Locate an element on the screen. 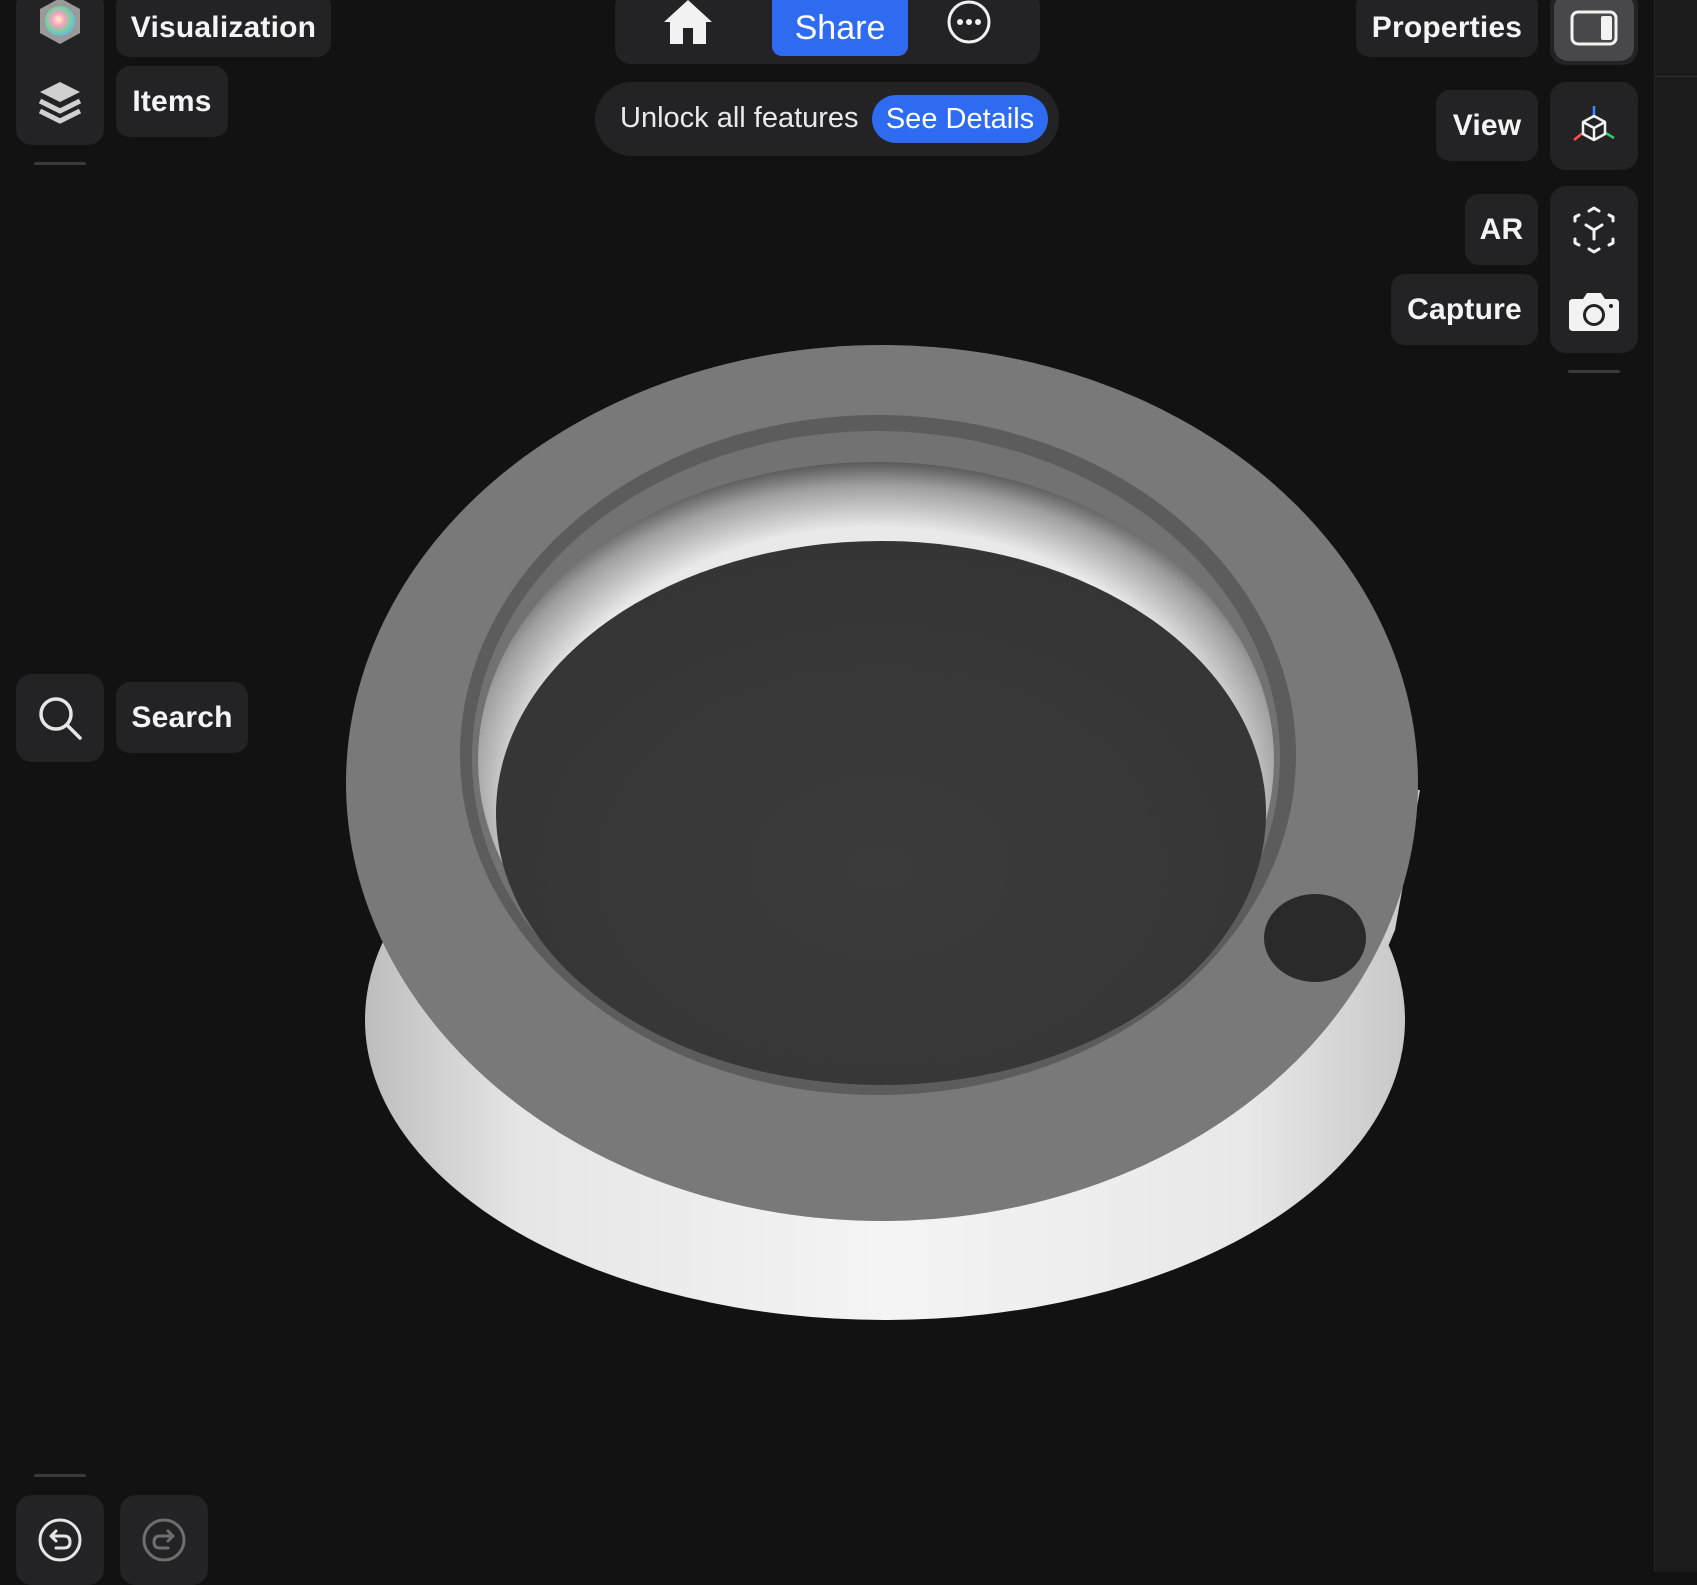 Image resolution: width=1697 pixels, height=1585 pixels. search-icon is located at coordinates (60, 718).